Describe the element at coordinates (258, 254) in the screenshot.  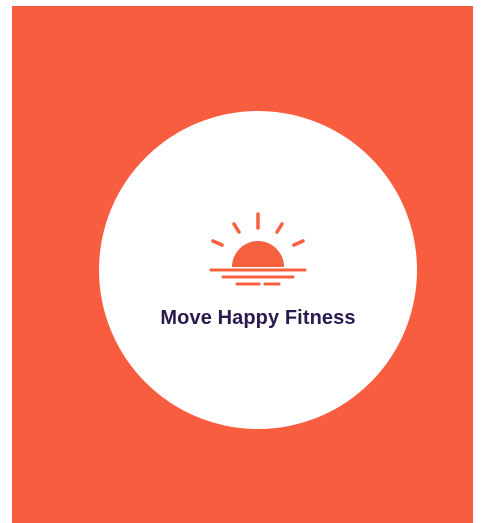
I see `sun-half` at that location.